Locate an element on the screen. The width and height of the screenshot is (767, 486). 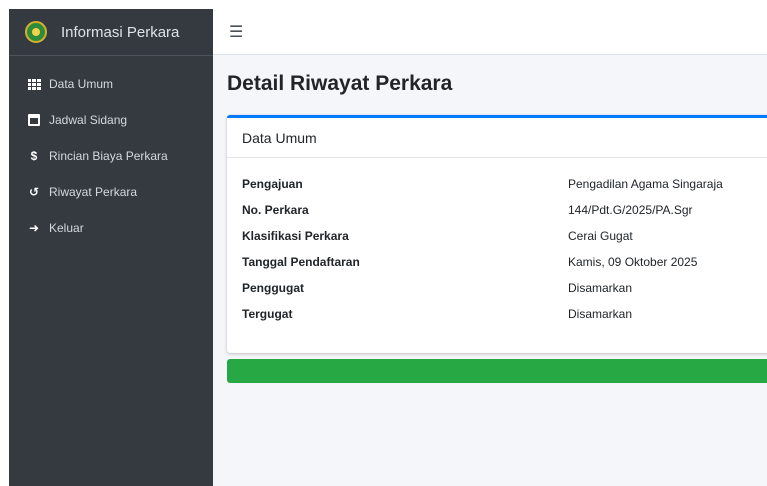
brand-title: Informasi Perkara is located at coordinates (120, 32).